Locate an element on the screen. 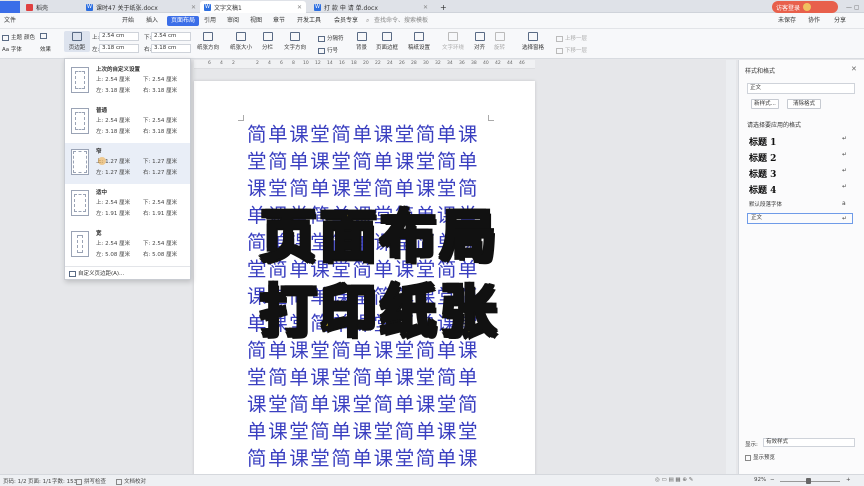 The image size is (864, 486). clear-format-button: 清除格式 is located at coordinates (804, 104).